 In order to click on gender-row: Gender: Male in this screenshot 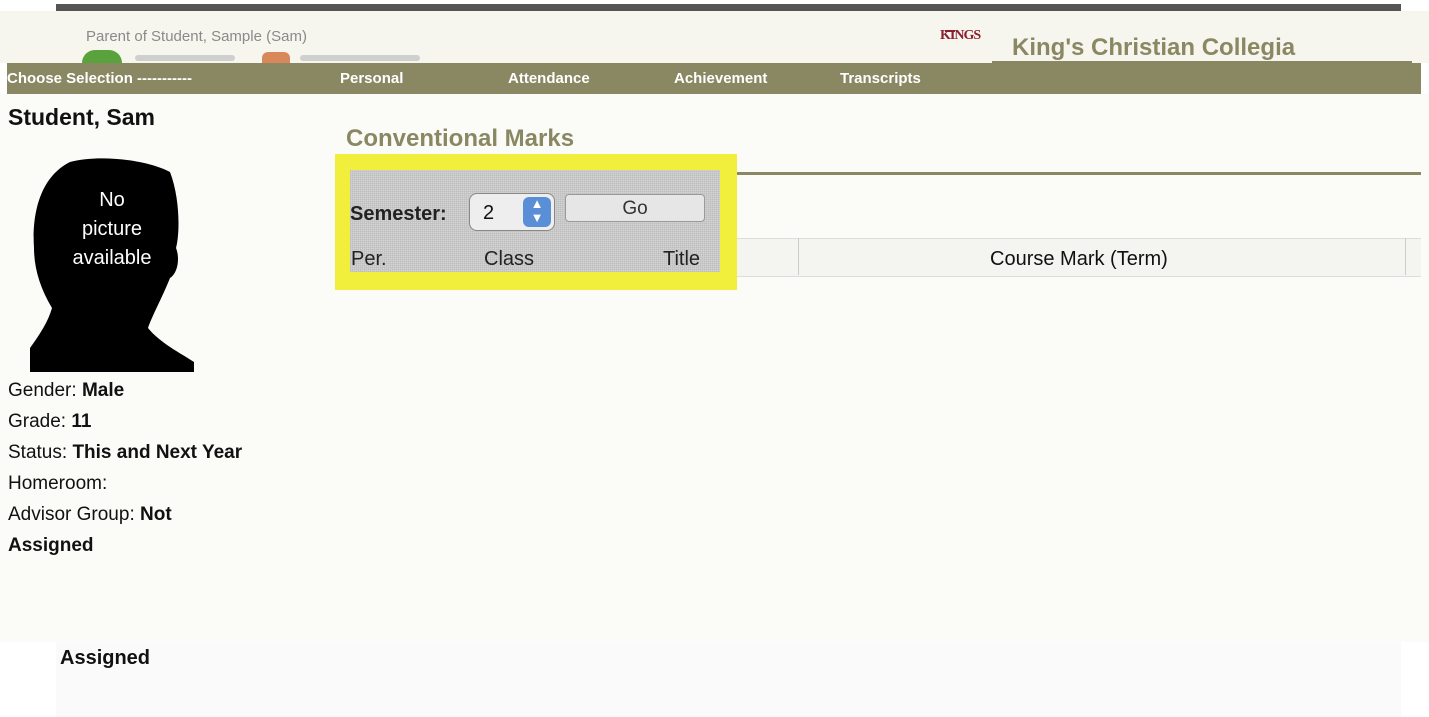, I will do `click(66, 390)`.